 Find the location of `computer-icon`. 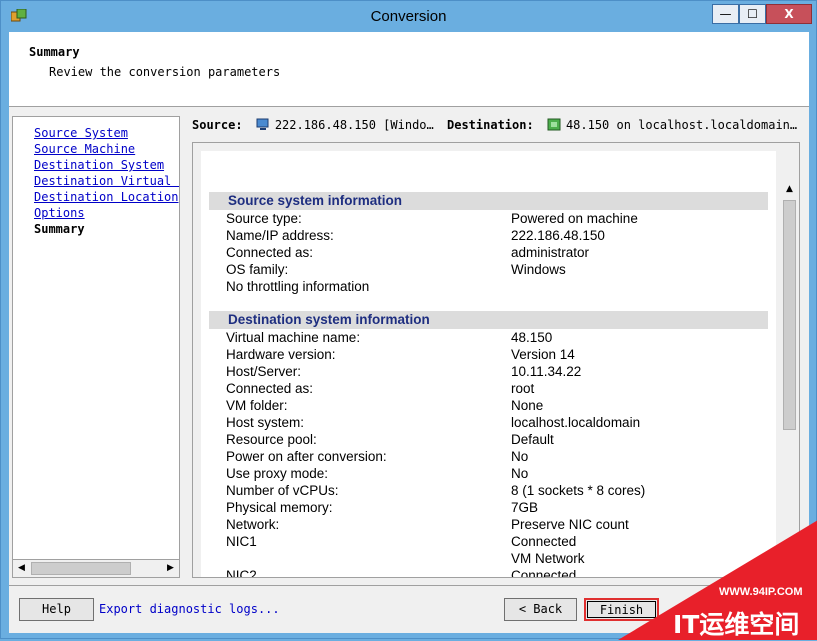

computer-icon is located at coordinates (262, 124).